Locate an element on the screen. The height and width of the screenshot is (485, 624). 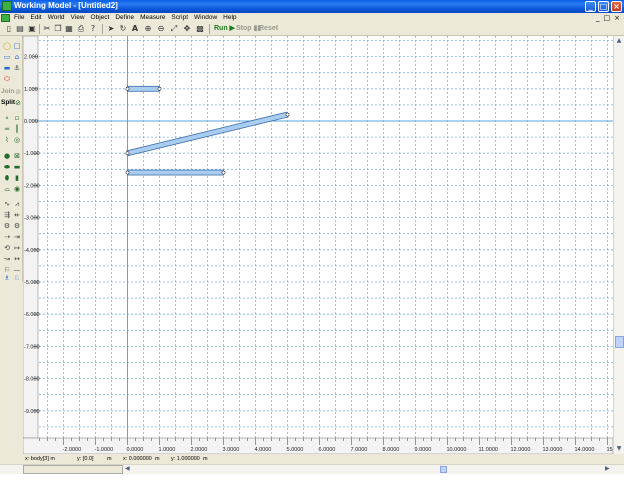
motor-tool-icon: ⟲ is located at coordinates (7, 248).